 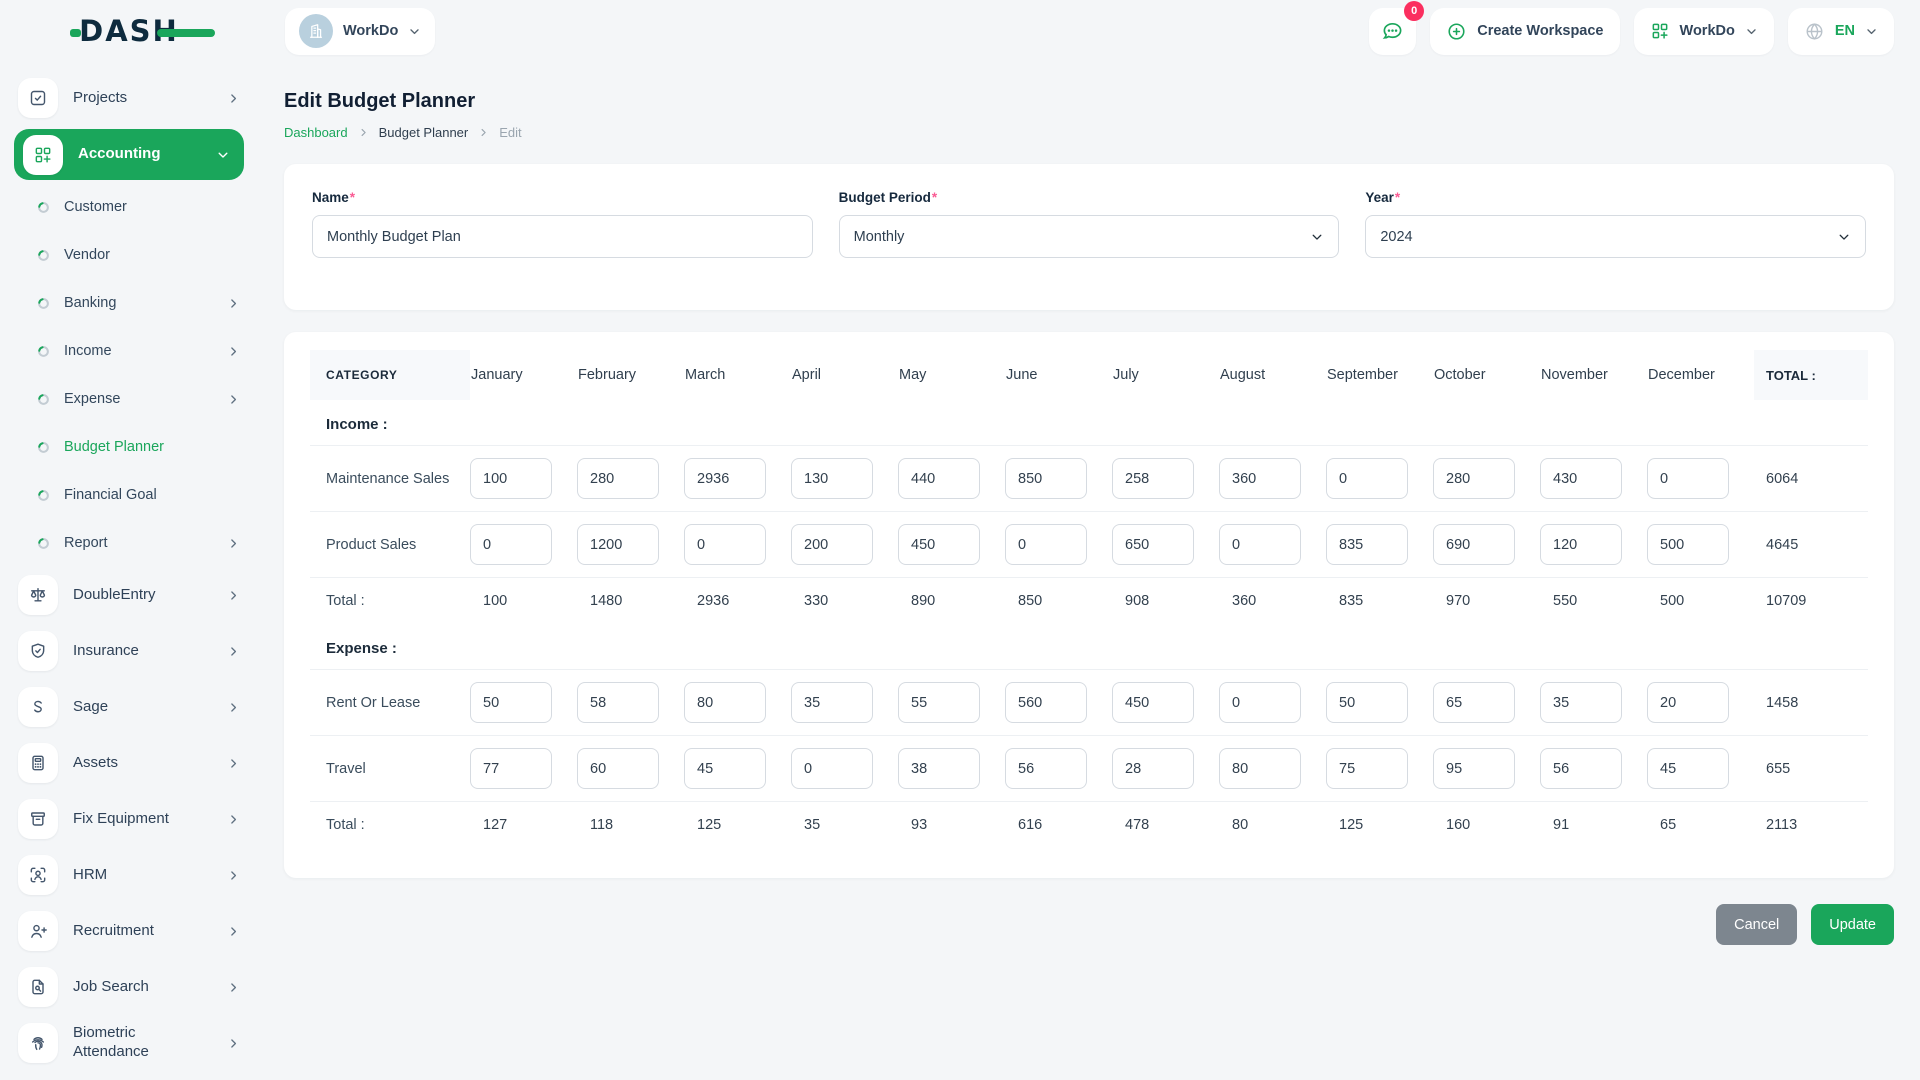 I want to click on sidebar-item-customer: Customer, so click(x=129, y=207).